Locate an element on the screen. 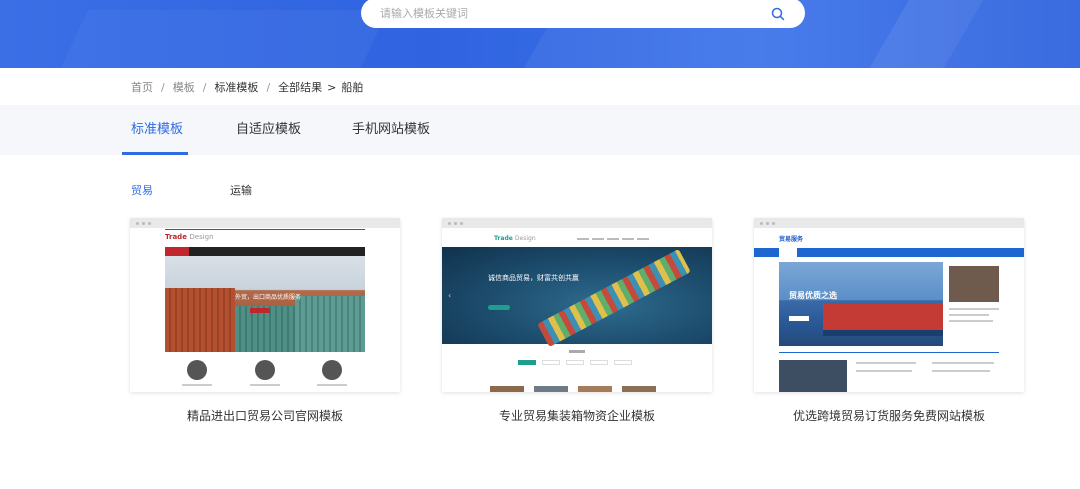  template-card-title: 专业贸易集装箱物资企业模板 is located at coordinates (577, 415).